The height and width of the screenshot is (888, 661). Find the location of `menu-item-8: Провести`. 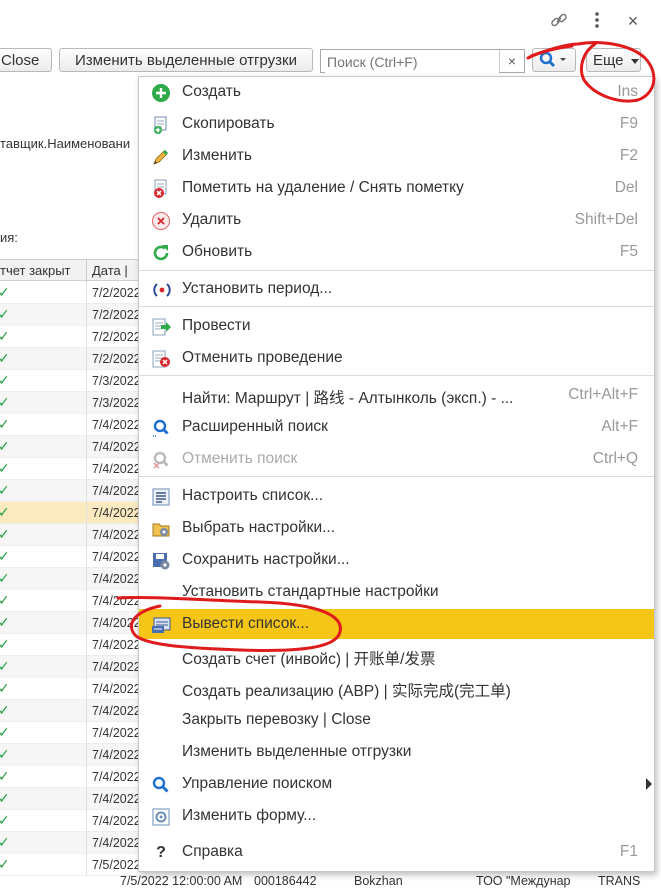

menu-item-8: Провести is located at coordinates (396, 326).